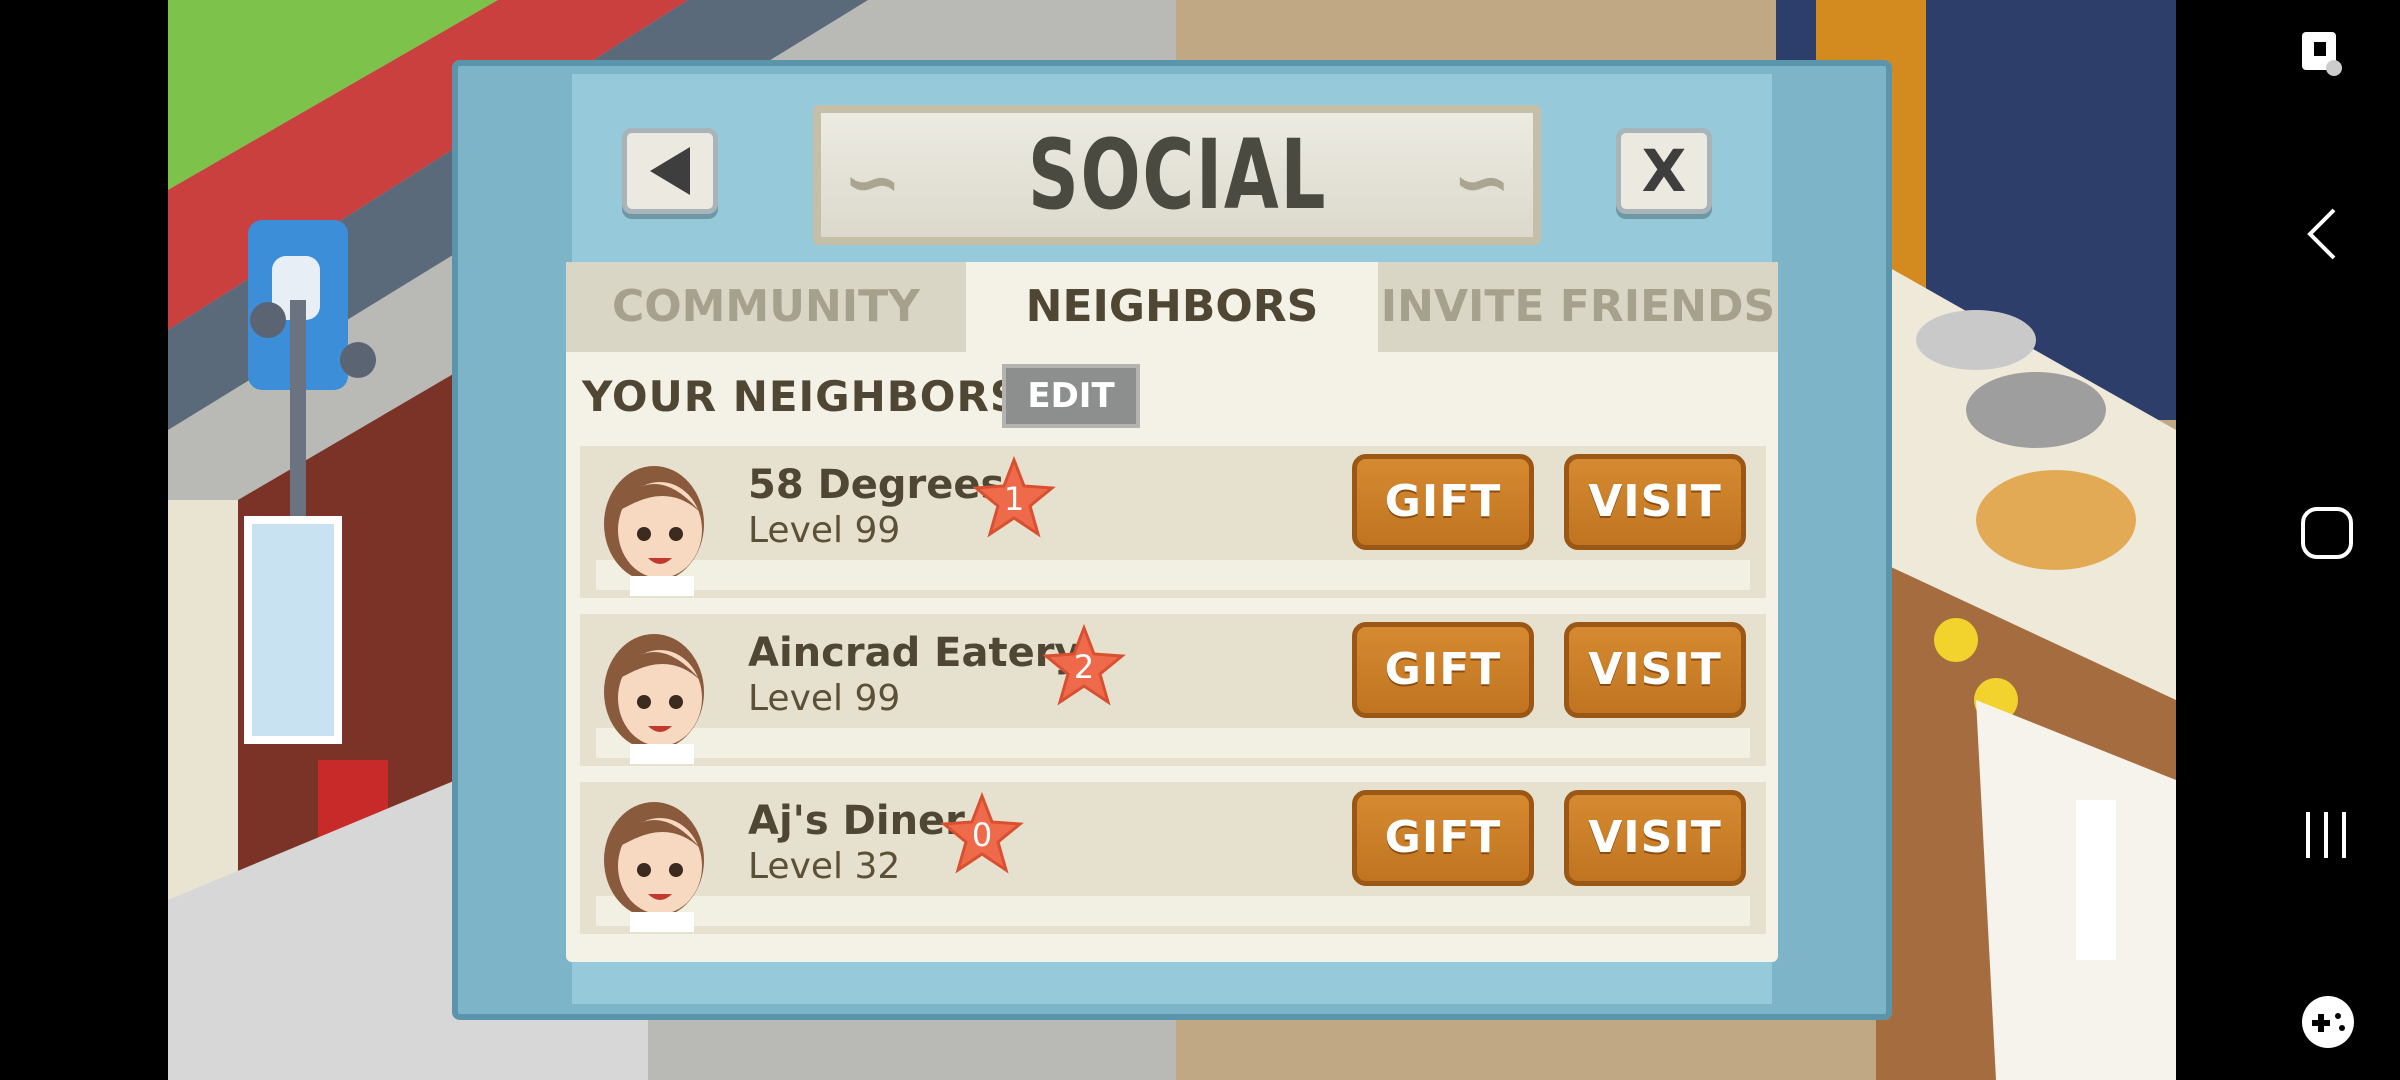 The image size is (2400, 1080). I want to click on neighbor-row: 58 Degrees Level 99 1 GIFT VISIT, so click(1173, 522).